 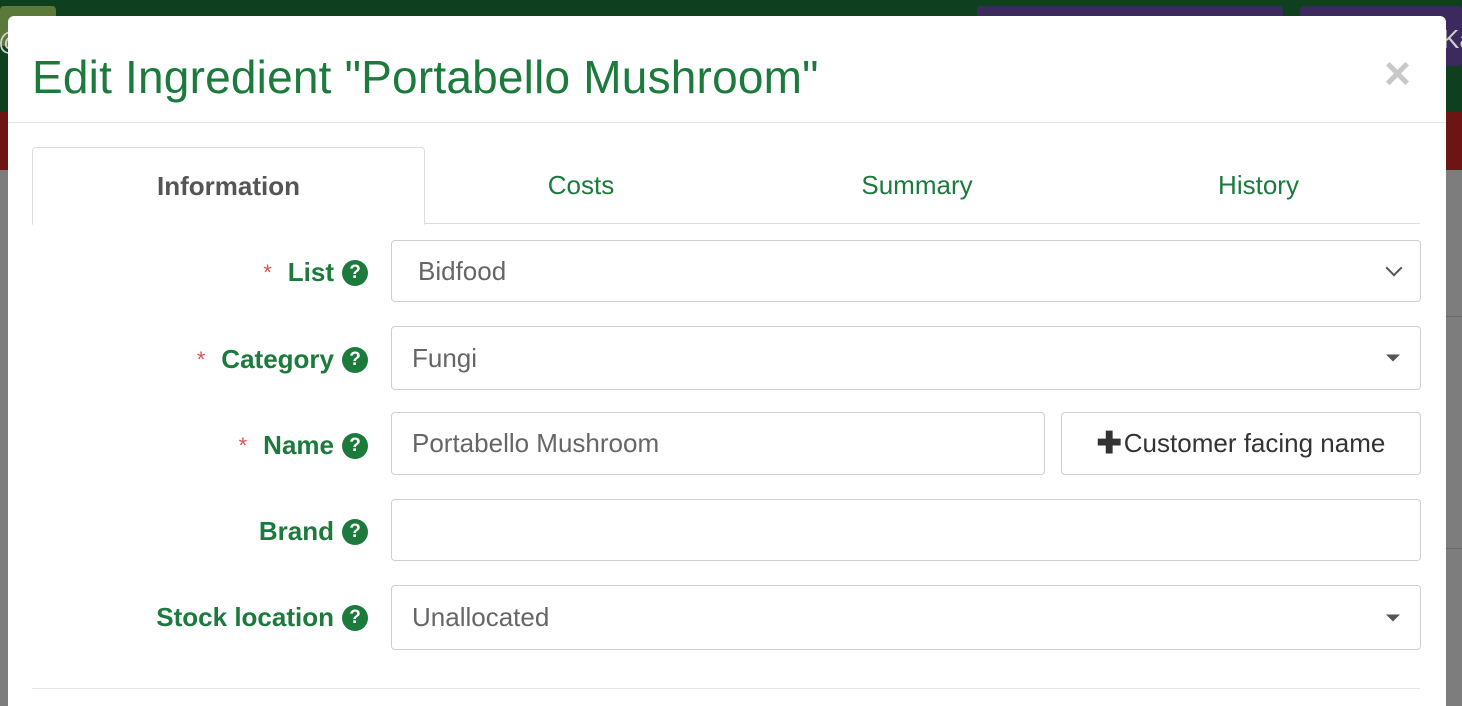 I want to click on stock-location-label: Stock location, so click(x=245, y=617).